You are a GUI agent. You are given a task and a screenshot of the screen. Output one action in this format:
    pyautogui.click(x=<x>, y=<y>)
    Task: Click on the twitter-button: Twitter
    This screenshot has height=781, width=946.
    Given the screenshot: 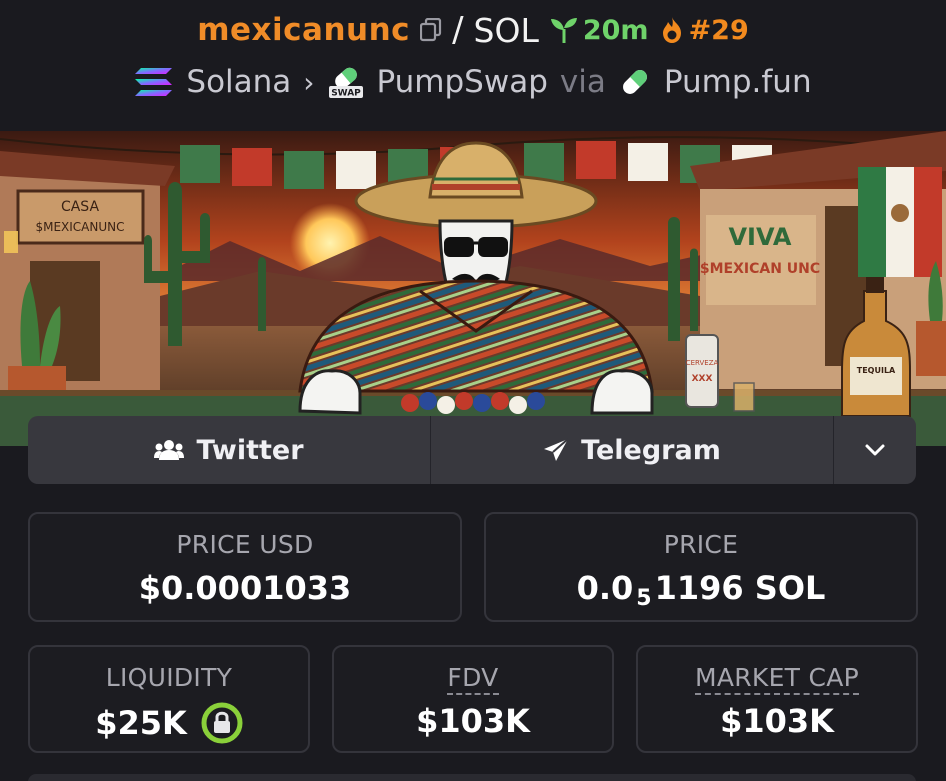 What is the action you would take?
    pyautogui.click(x=229, y=450)
    